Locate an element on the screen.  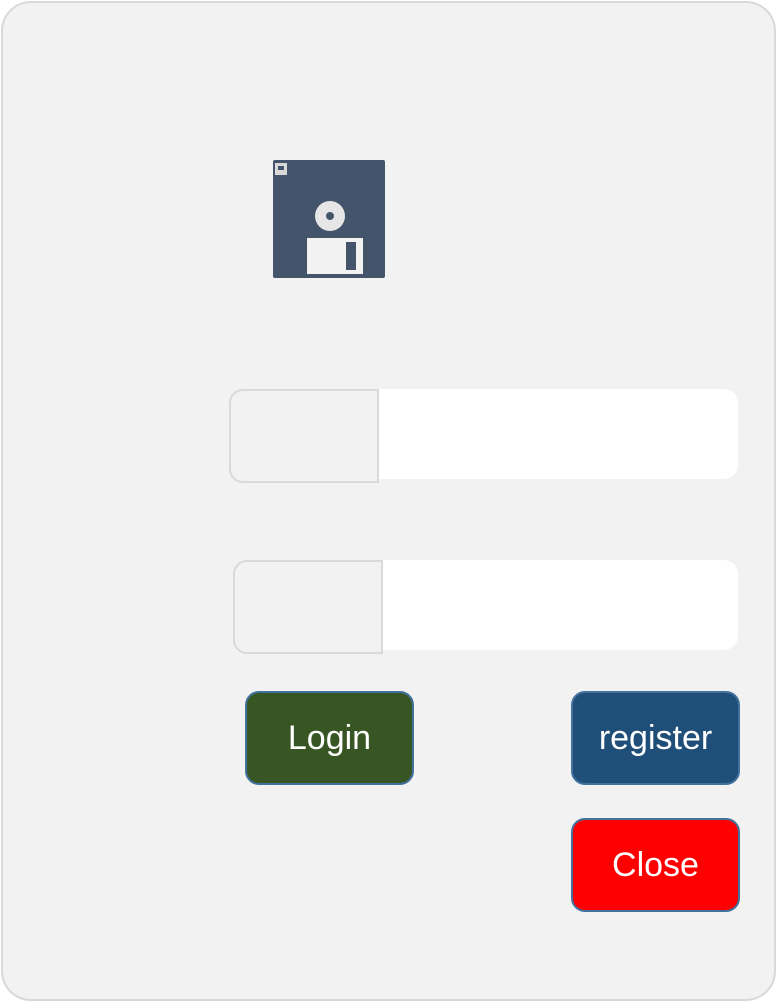
username-field is located at coordinates (483, 436).